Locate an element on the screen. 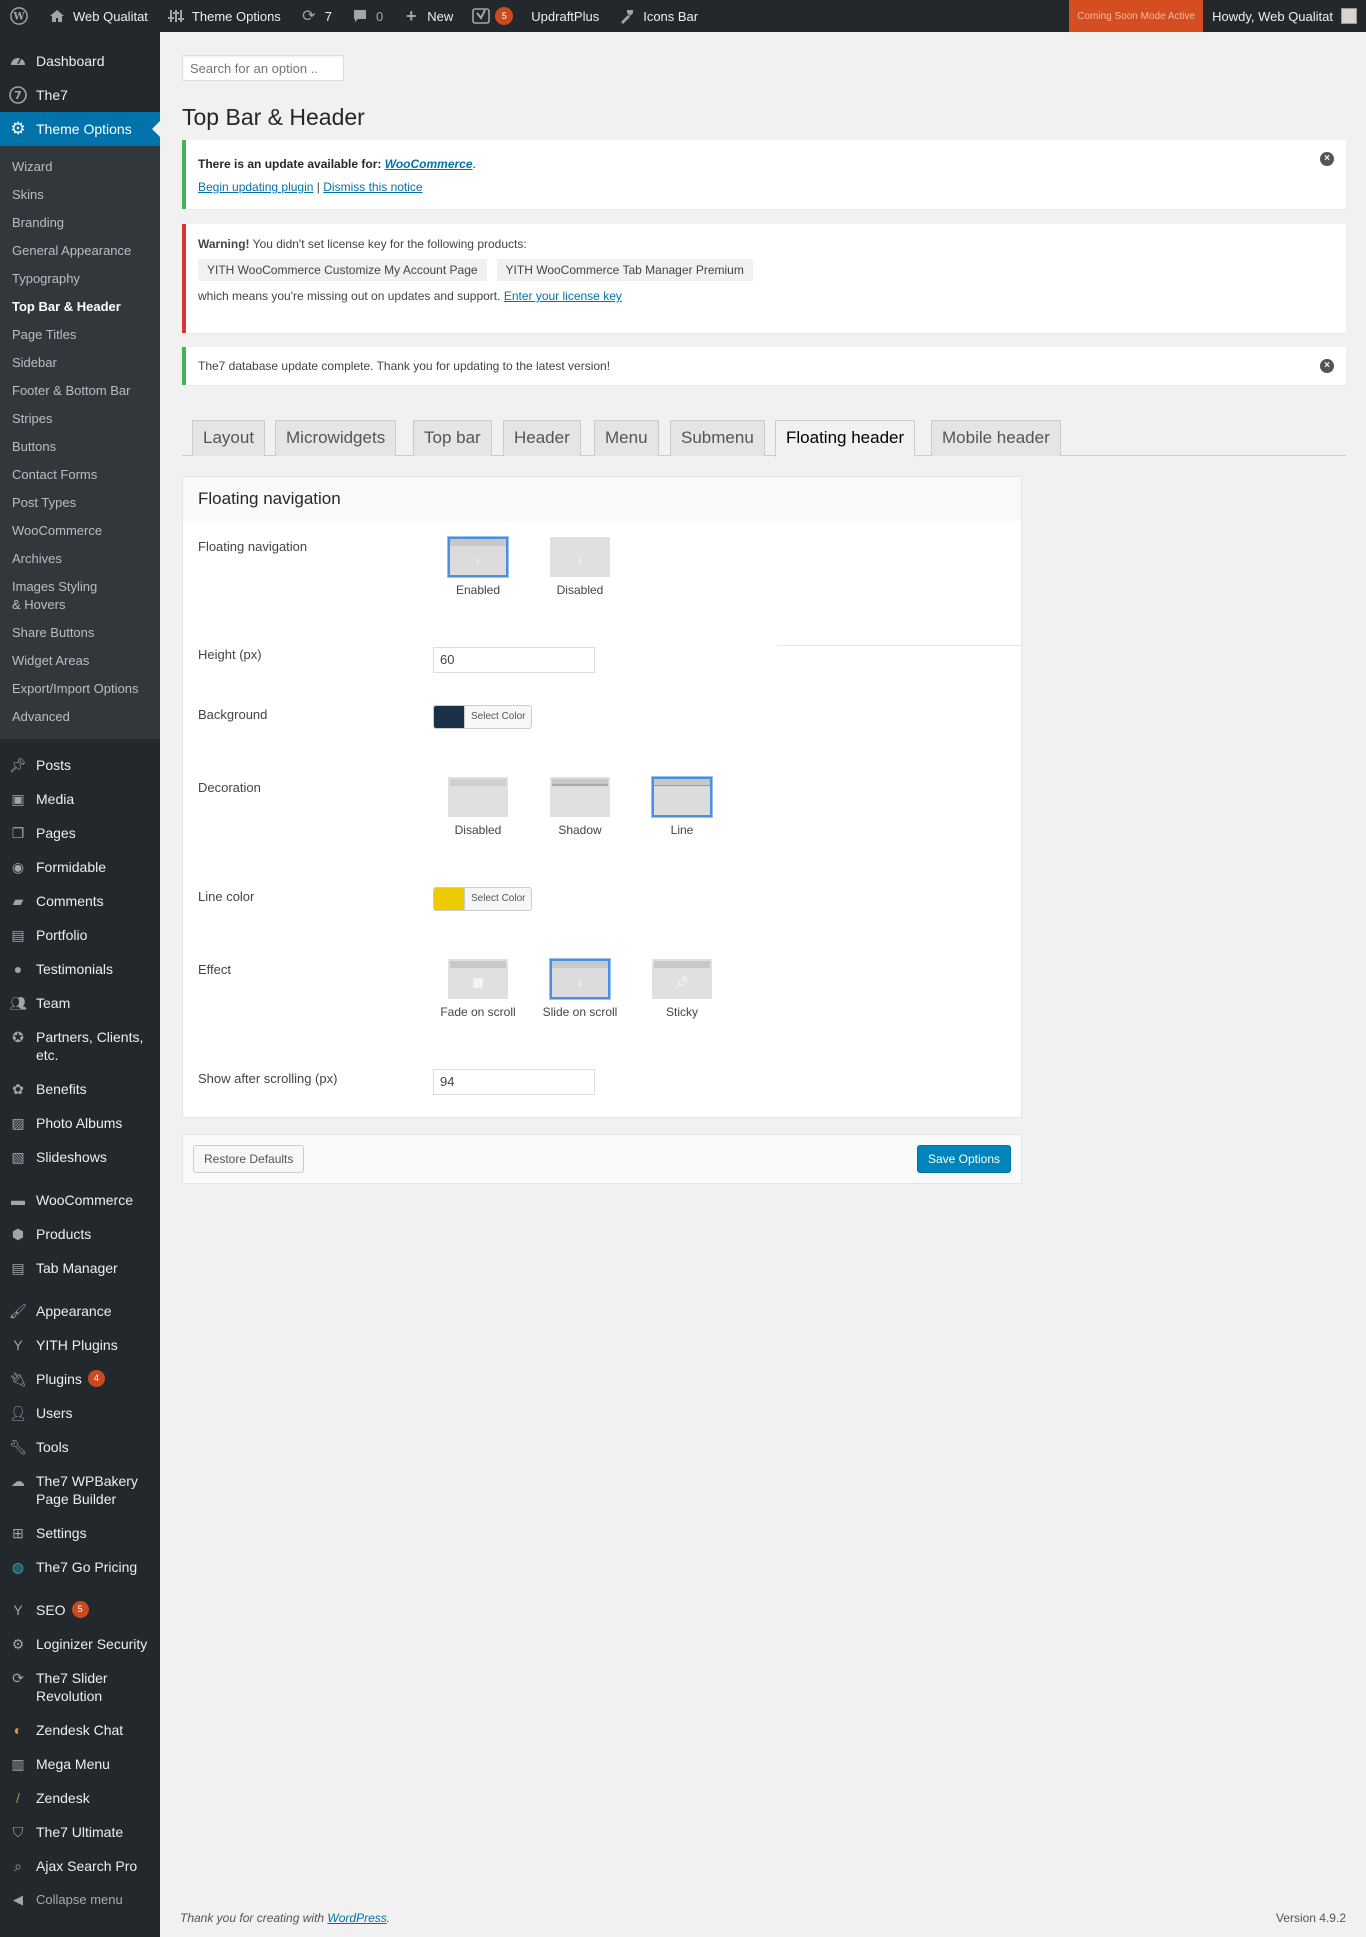 This screenshot has height=1937, width=1366. menu-comments: ▰ Comments is located at coordinates (80, 901).